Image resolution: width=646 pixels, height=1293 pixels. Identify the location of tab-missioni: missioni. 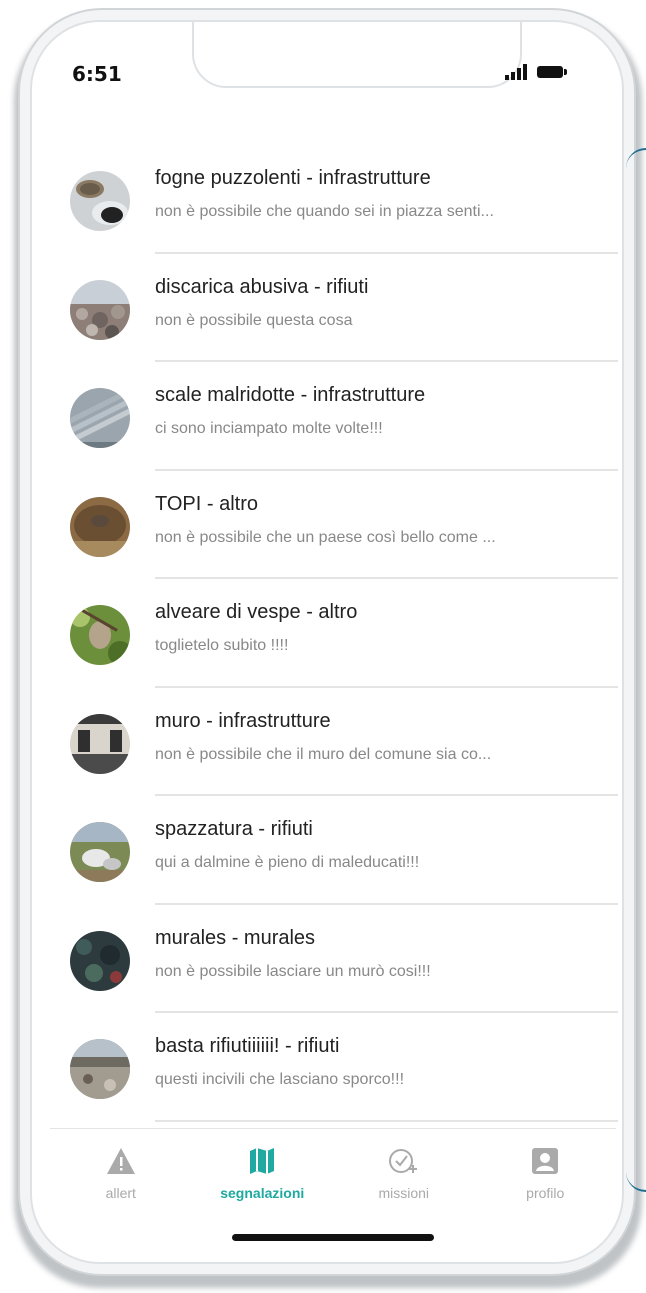
(404, 1179).